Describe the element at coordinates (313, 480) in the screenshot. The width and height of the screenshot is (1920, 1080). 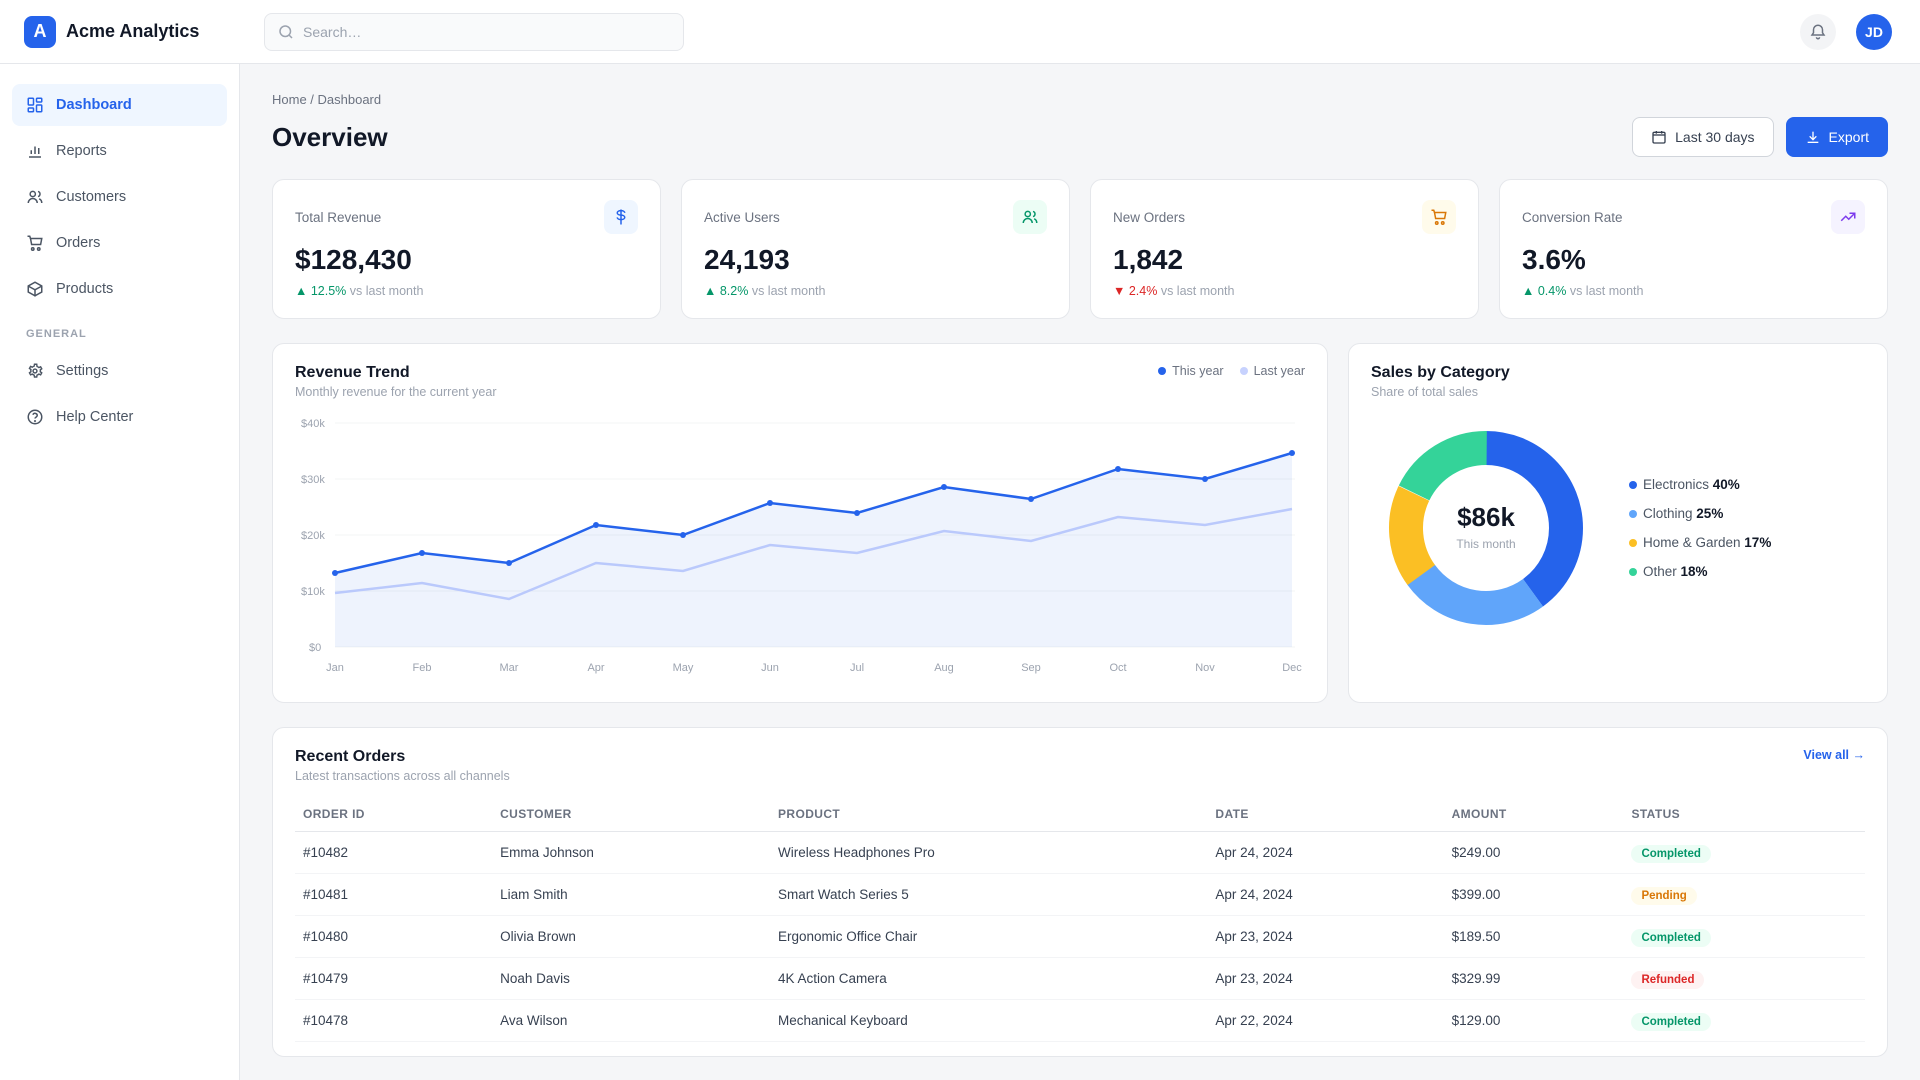
I see `svg-text: $30k` at that location.